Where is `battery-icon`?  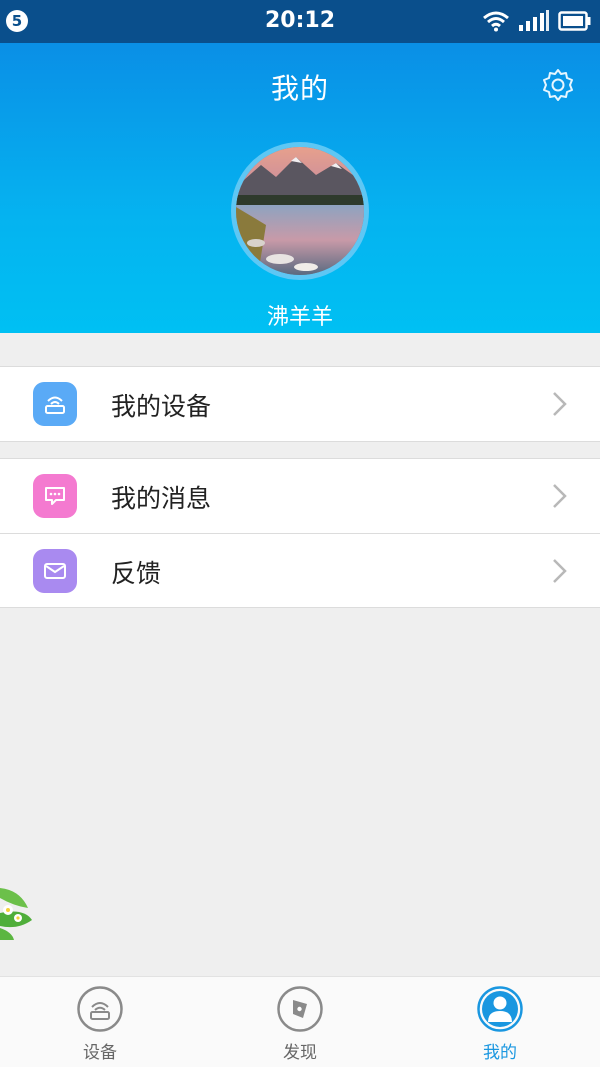
battery-icon is located at coordinates (574, 21).